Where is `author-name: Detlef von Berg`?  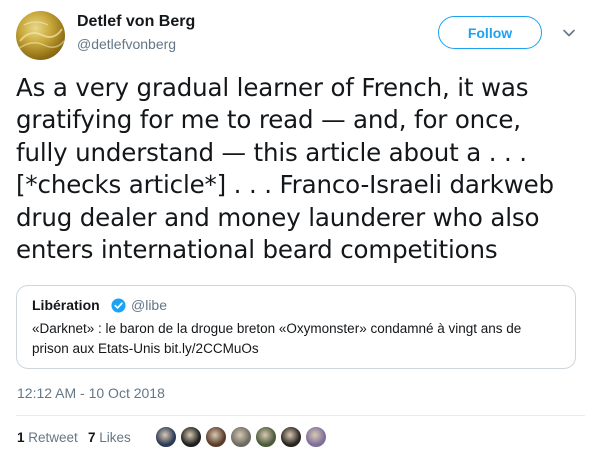 author-name: Detlef von Berg is located at coordinates (136, 22).